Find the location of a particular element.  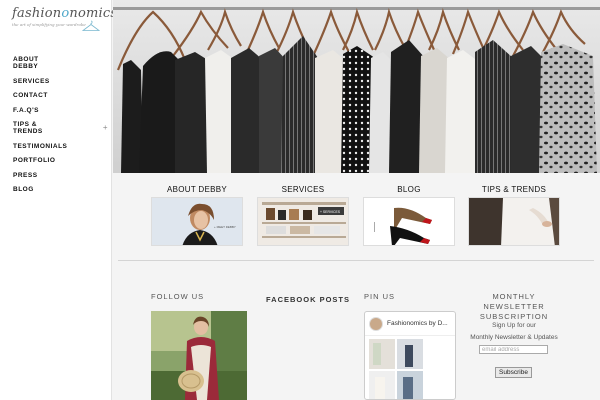

nav-label: F.A.Q'S is located at coordinates (26, 110).